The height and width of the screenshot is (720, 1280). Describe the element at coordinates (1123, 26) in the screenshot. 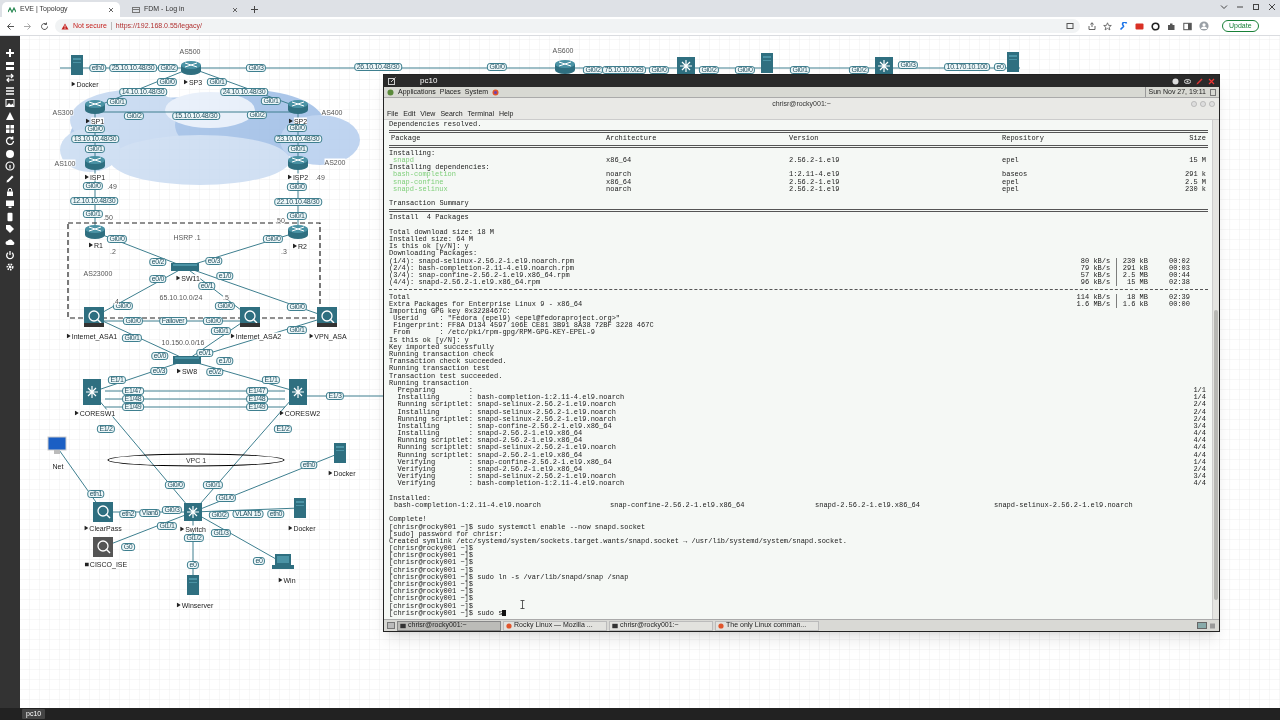

I see `wrench-icon` at that location.